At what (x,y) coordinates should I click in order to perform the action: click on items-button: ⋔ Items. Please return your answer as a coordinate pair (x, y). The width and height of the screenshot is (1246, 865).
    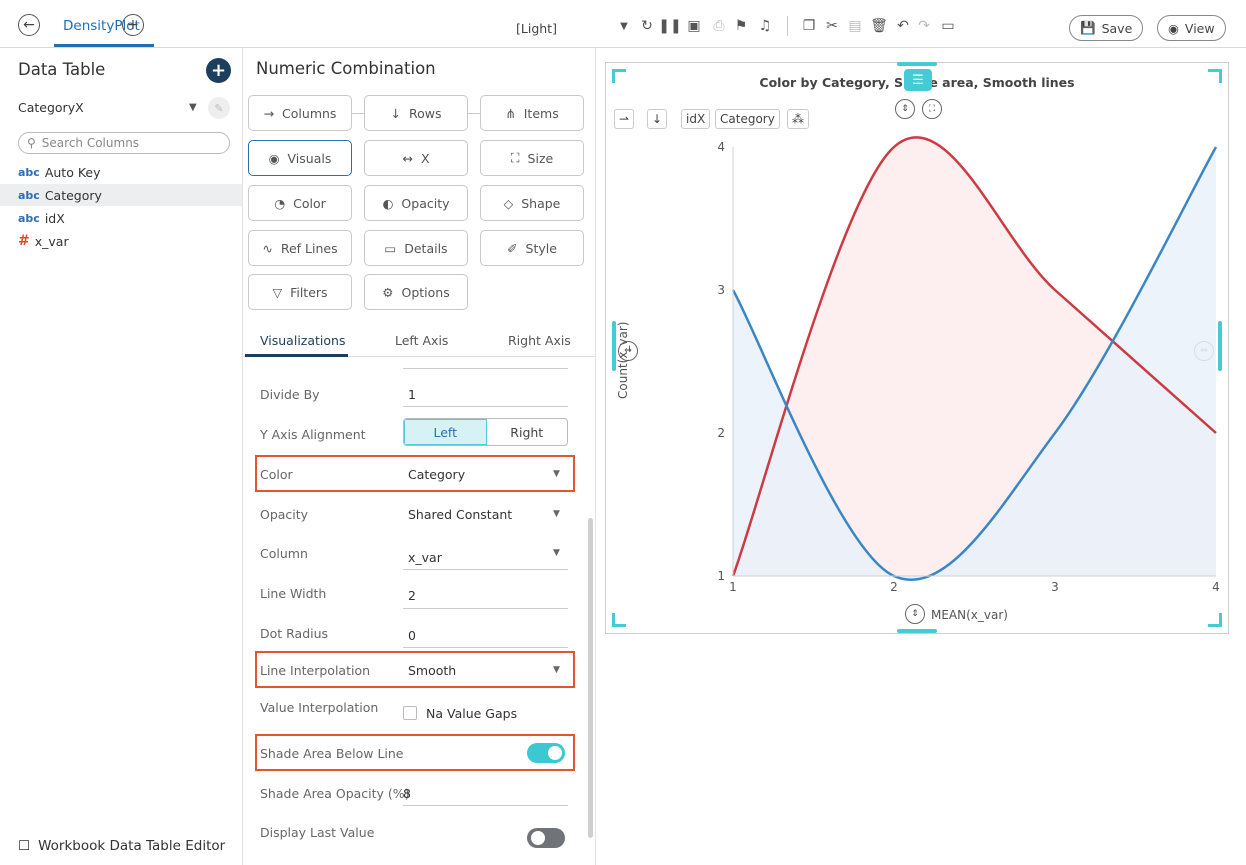
    Looking at the image, I should click on (532, 113).